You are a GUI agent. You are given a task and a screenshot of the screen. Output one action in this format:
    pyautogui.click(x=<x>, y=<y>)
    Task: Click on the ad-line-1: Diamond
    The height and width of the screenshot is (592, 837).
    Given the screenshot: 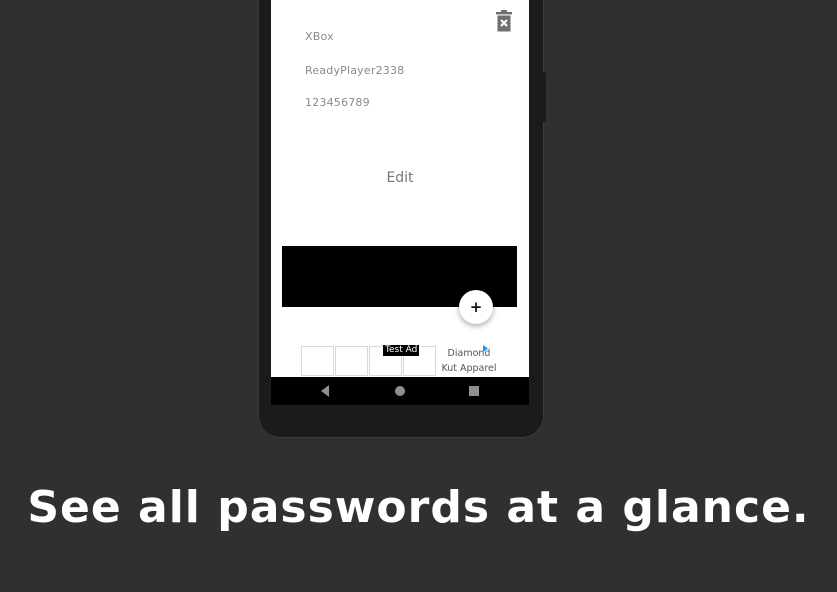 What is the action you would take?
    pyautogui.click(x=469, y=353)
    